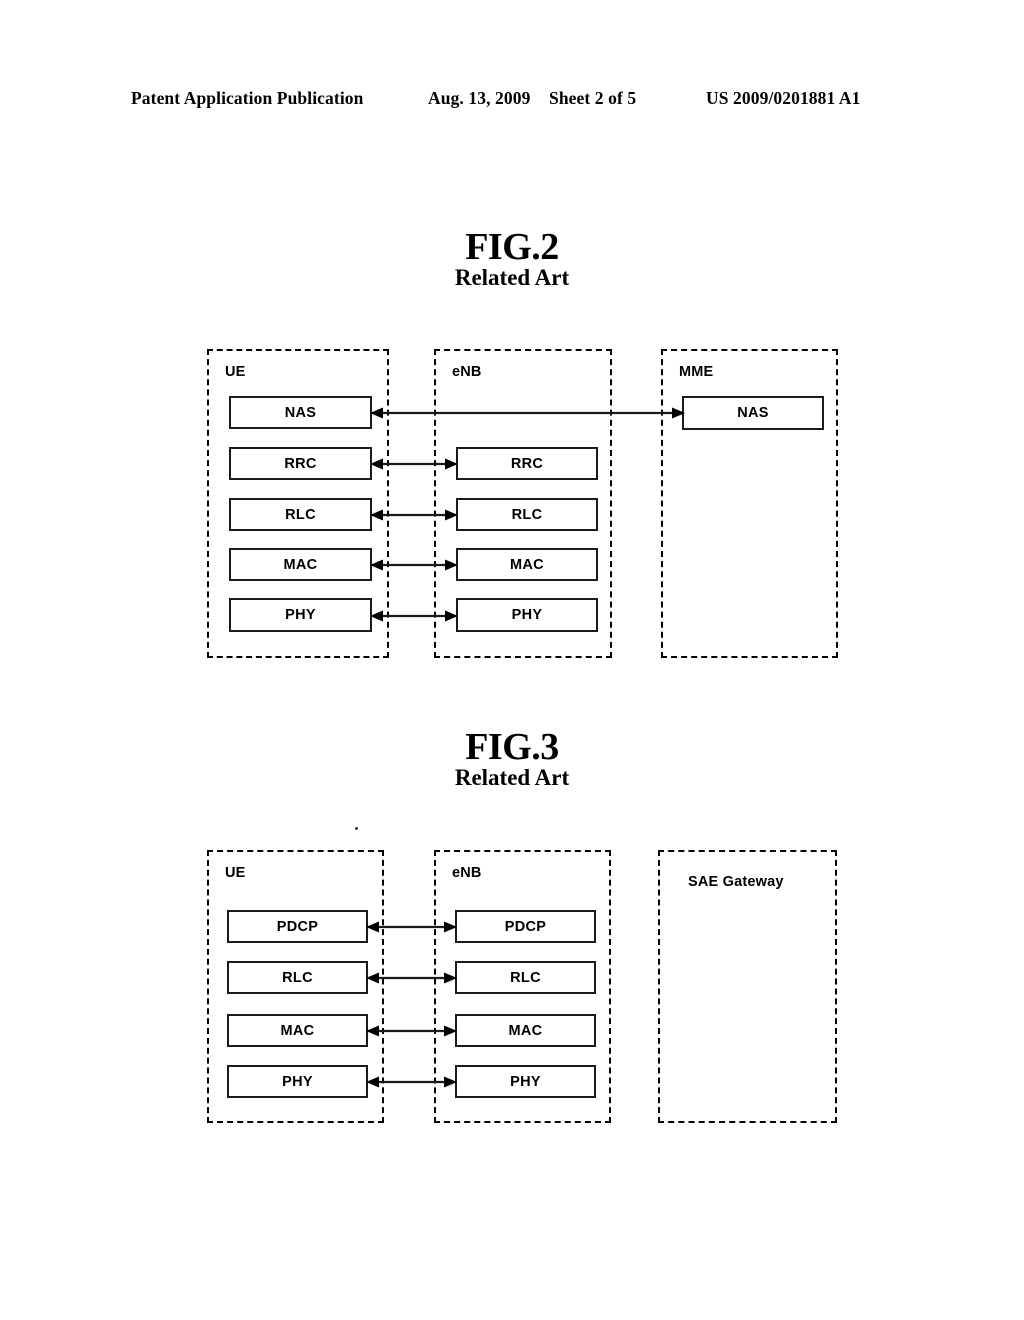 The width and height of the screenshot is (1024, 1320). What do you see at coordinates (512, 747) in the screenshot?
I see `figure-3-title: FIG.3` at bounding box center [512, 747].